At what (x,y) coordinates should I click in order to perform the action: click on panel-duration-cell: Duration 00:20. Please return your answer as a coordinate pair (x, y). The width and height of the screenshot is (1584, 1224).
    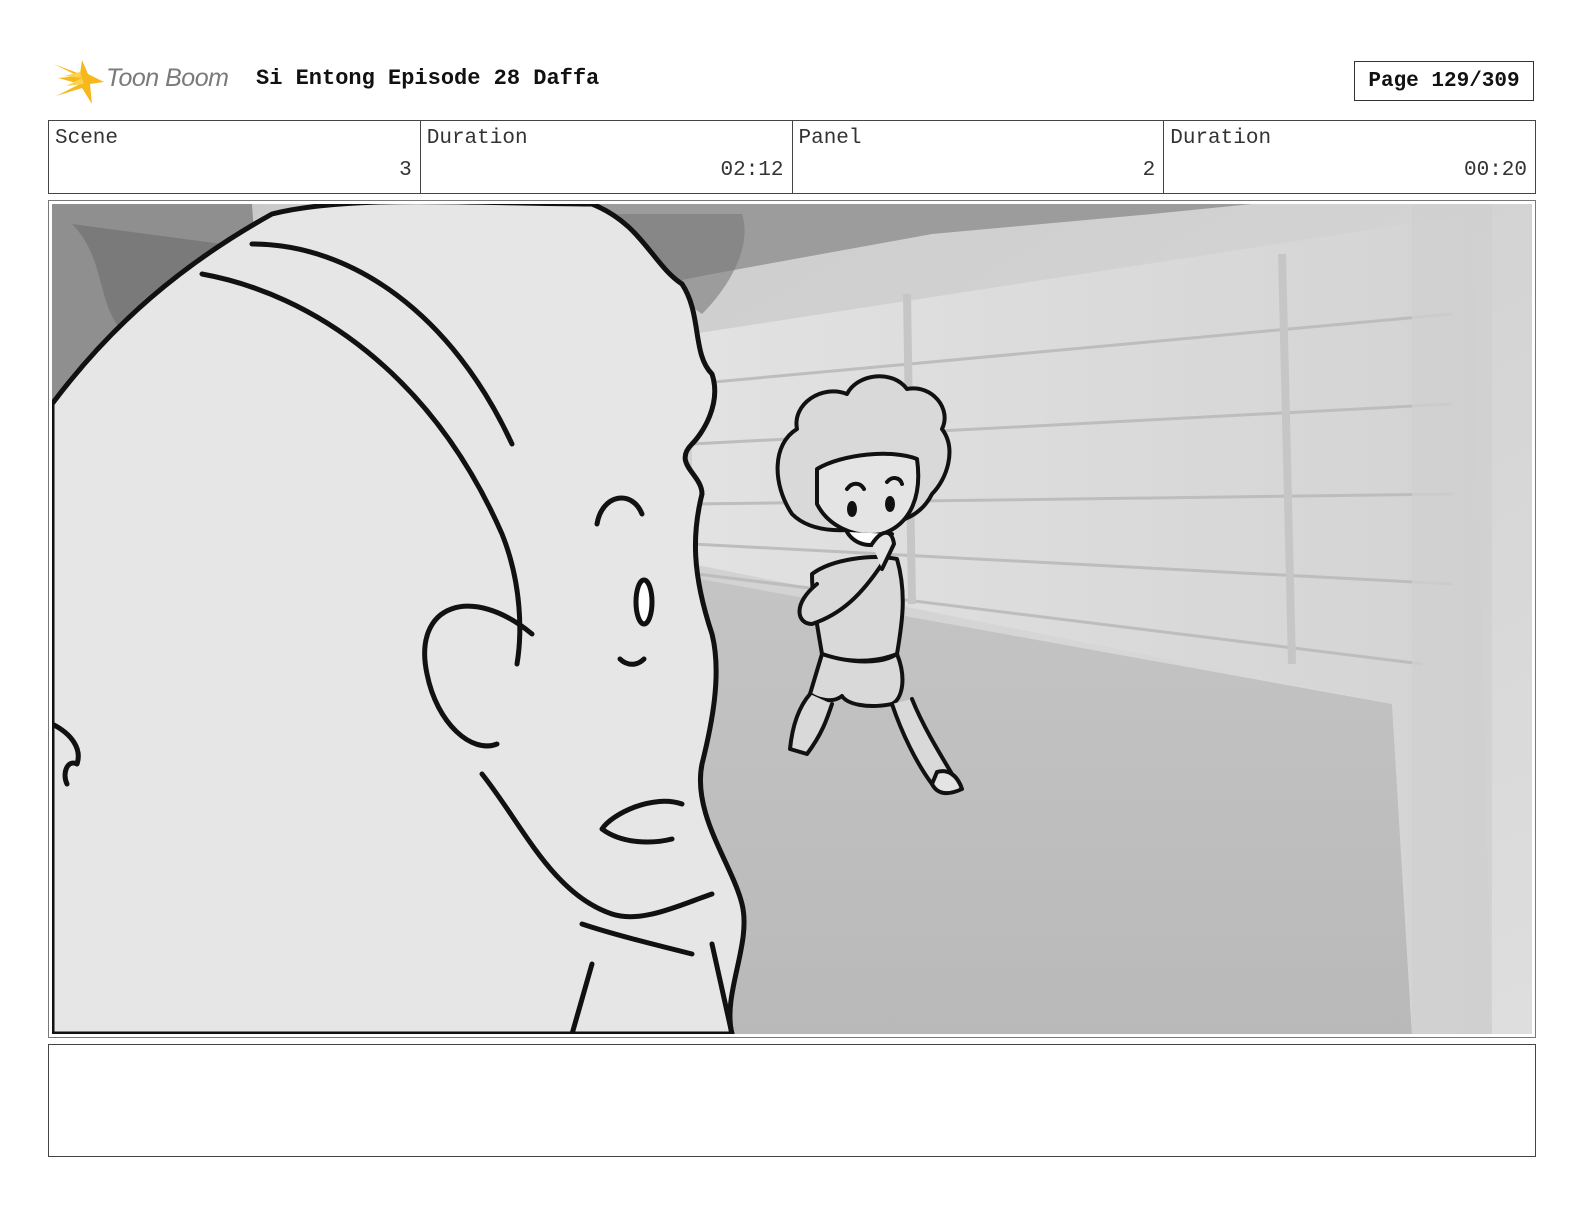
    Looking at the image, I should click on (1349, 157).